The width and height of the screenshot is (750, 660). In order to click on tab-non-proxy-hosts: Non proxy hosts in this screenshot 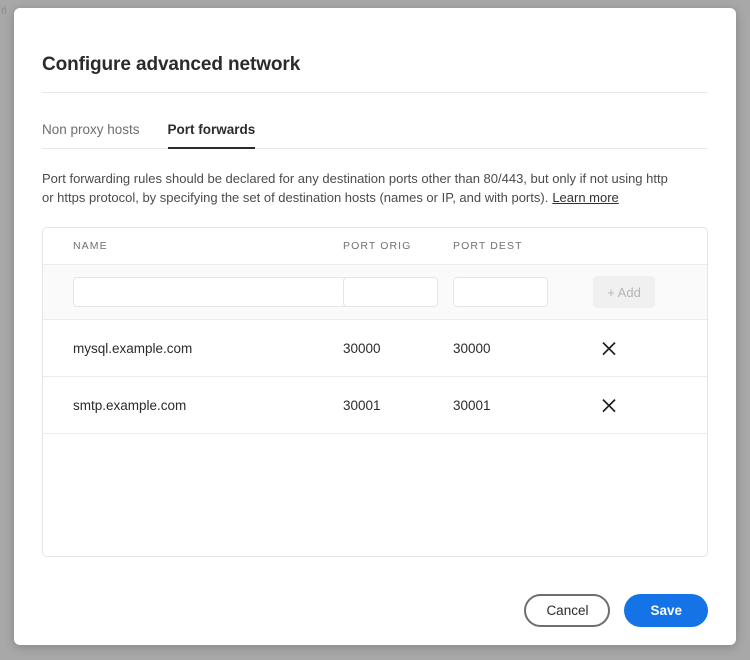, I will do `click(91, 135)`.